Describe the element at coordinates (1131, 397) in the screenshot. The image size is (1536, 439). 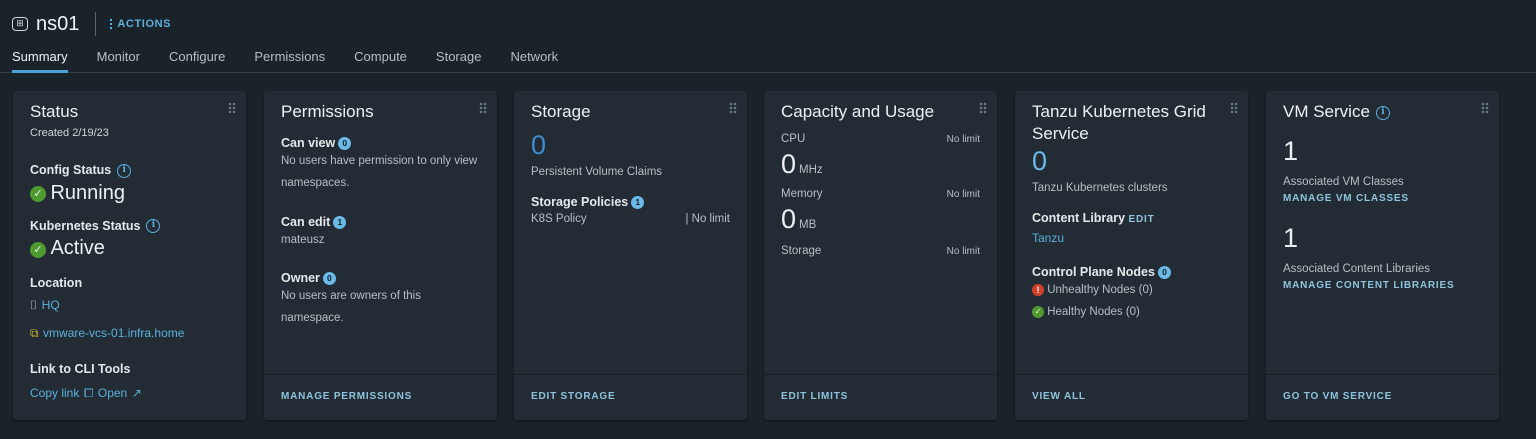
I see `view-all-button: VIEW ALL` at that location.